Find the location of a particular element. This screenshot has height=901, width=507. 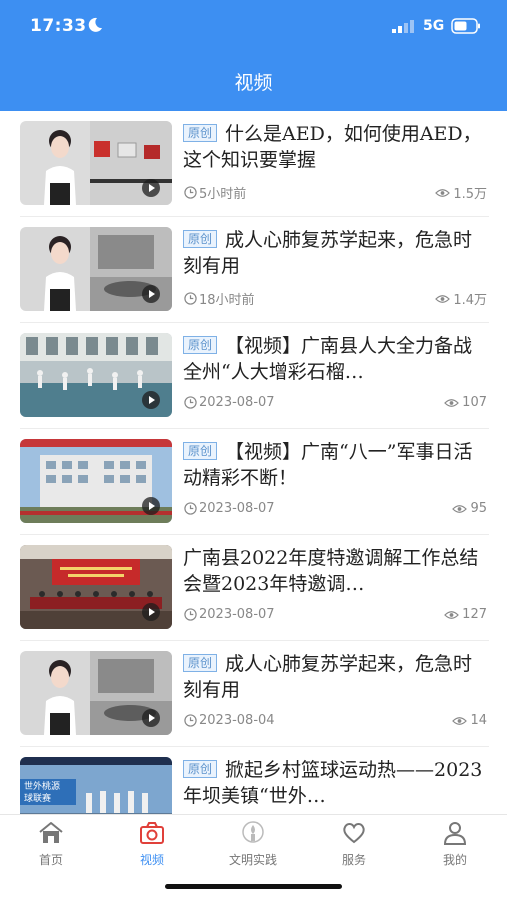

view-count-text: 1.5万 is located at coordinates (470, 194).